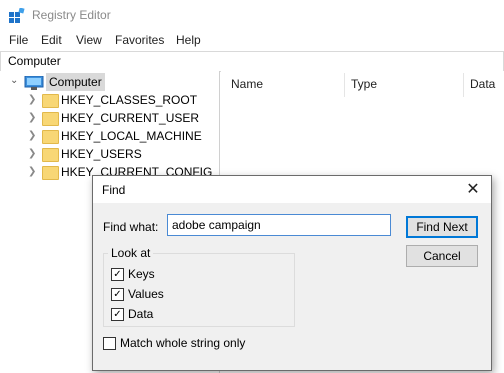 The width and height of the screenshot is (504, 373). Describe the element at coordinates (109, 343) in the screenshot. I see `match-whole-string-checkbox` at that location.